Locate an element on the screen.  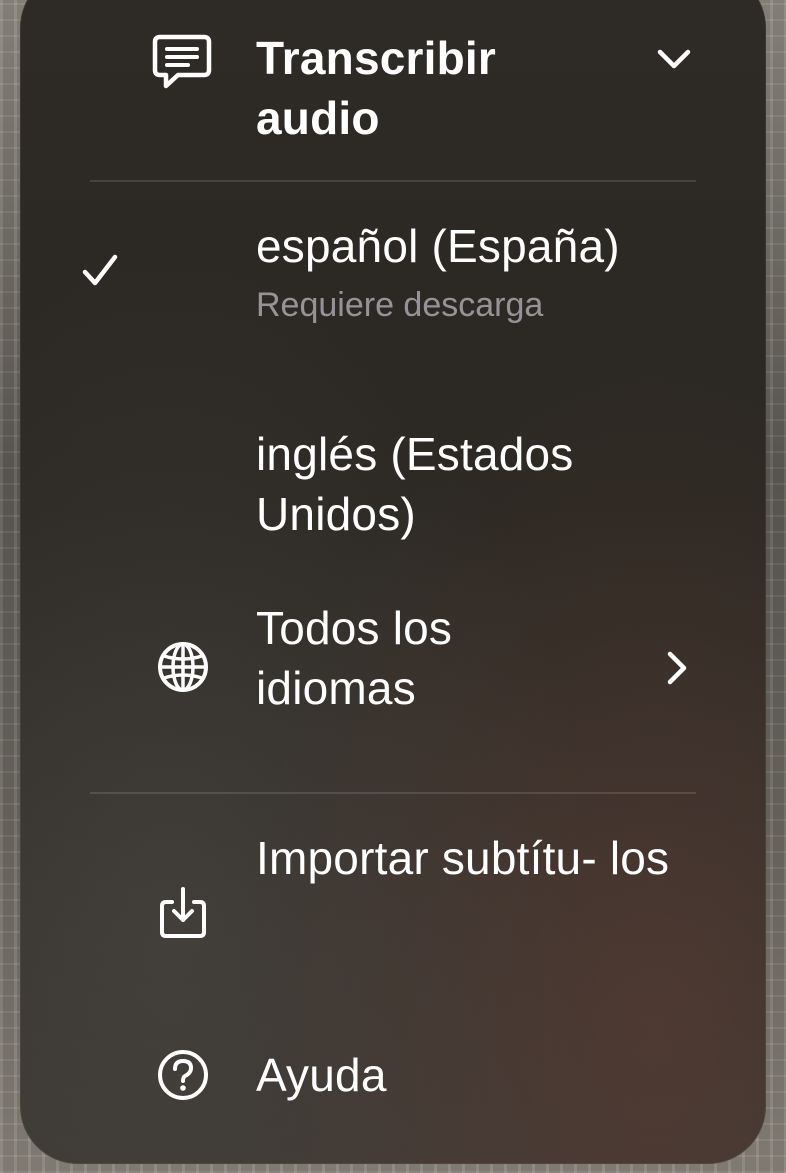
all-languages-label: Todos los idiomas is located at coordinates (354, 658).